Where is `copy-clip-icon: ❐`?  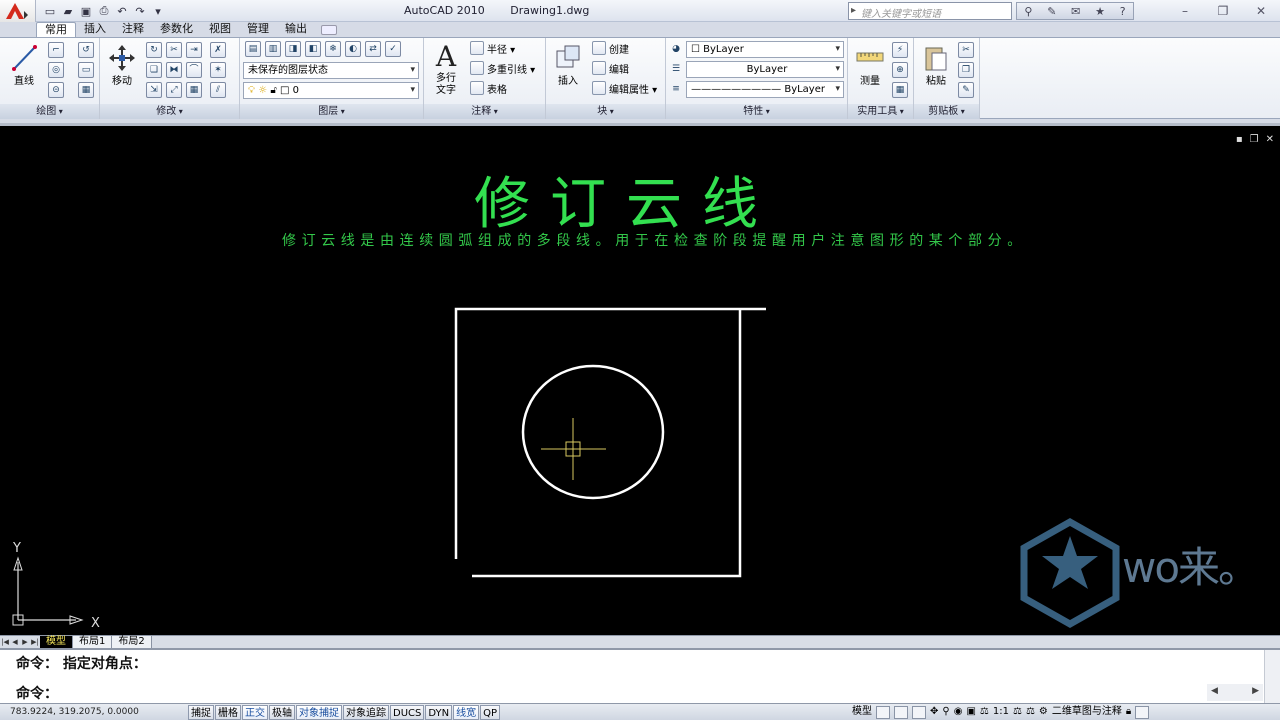
copy-clip-icon: ❐ is located at coordinates (966, 70).